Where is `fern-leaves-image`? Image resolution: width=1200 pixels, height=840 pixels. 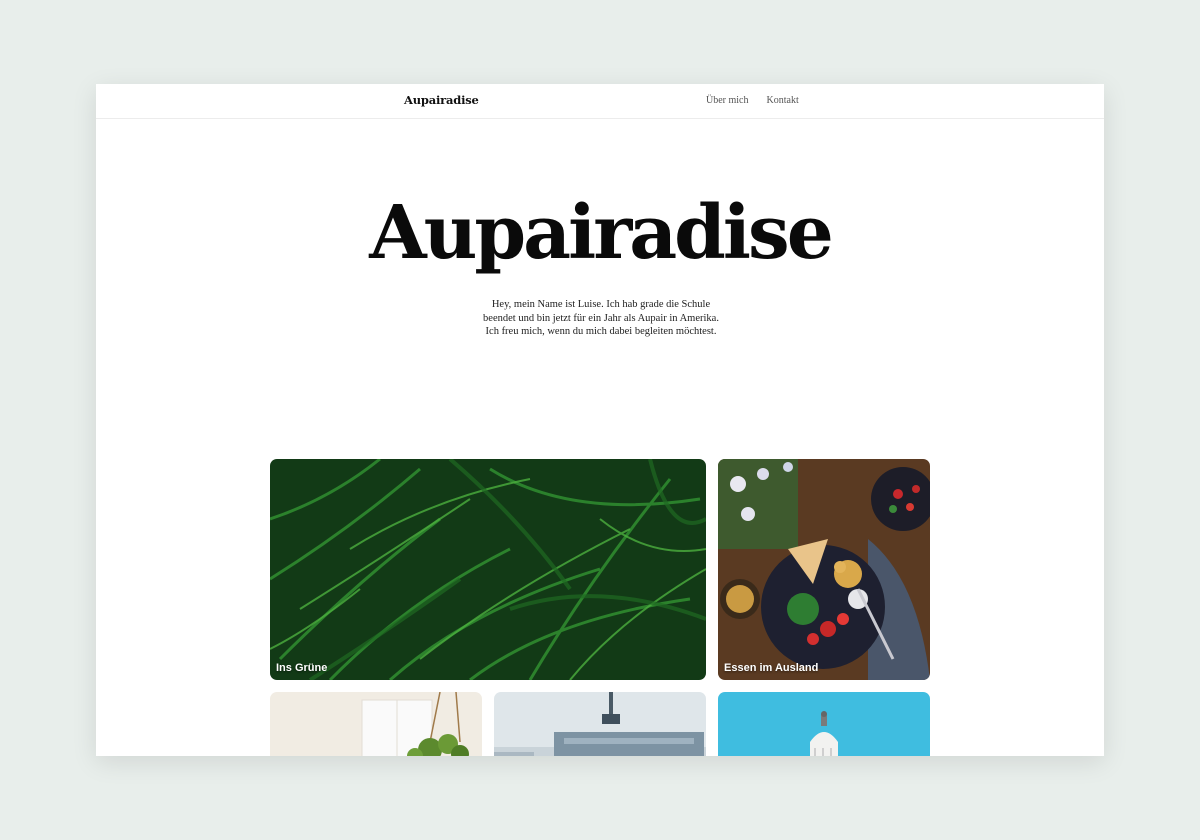
fern-leaves-image is located at coordinates (488, 569).